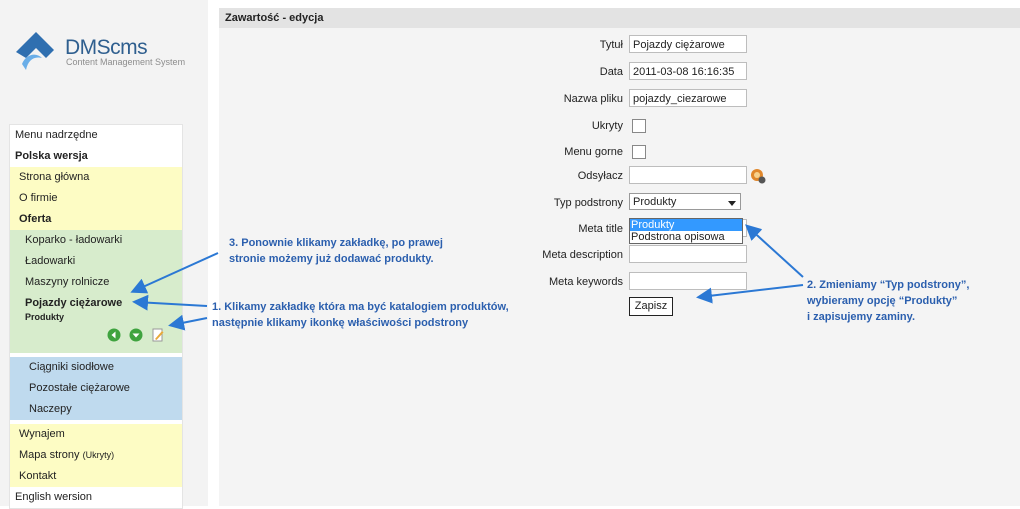 The height and width of the screenshot is (509, 1020). Describe the element at coordinates (639, 126) in the screenshot. I see `hidden-checkbox` at that location.